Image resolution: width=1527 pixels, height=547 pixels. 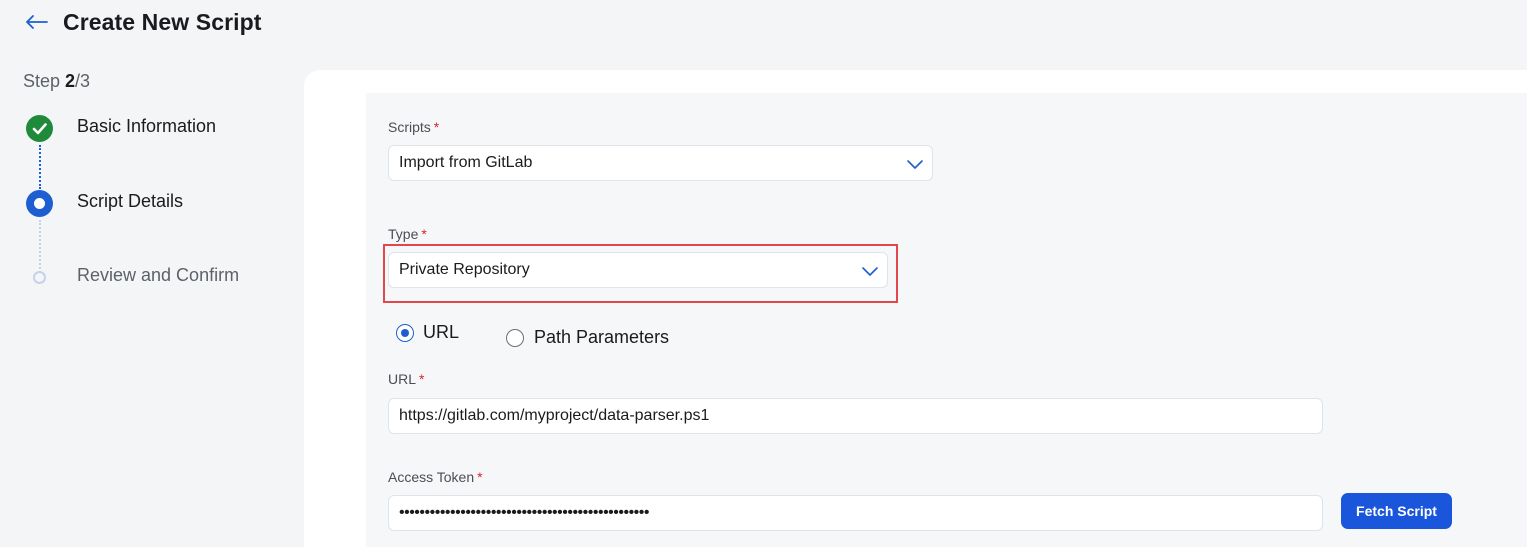 What do you see at coordinates (1396, 511) in the screenshot?
I see `fetch-script-button: Fetch Script` at bounding box center [1396, 511].